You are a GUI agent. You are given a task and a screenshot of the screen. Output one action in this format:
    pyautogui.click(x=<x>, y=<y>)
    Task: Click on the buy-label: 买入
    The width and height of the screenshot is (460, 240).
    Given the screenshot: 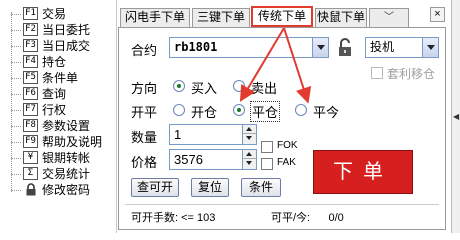 What is the action you would take?
    pyautogui.click(x=204, y=88)
    